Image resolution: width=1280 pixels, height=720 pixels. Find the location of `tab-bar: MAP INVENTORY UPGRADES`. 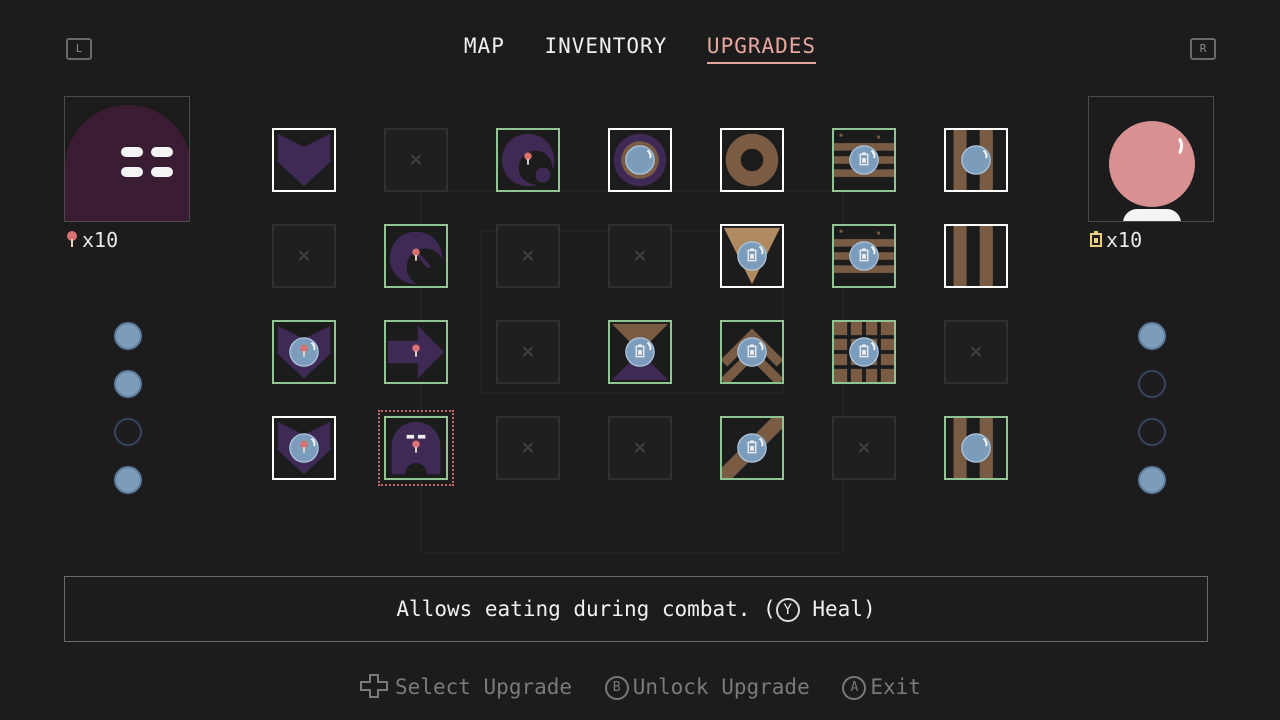

tab-bar: MAP INVENTORY UPGRADES is located at coordinates (640, 49).